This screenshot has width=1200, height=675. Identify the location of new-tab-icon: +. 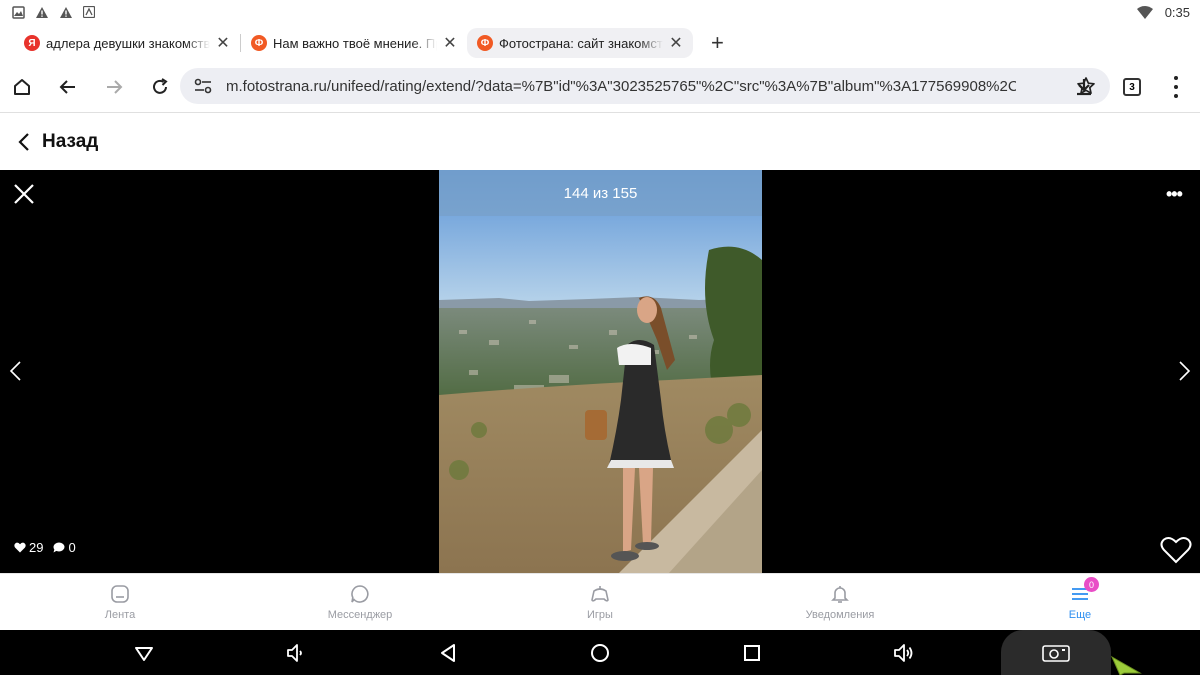
(717, 43).